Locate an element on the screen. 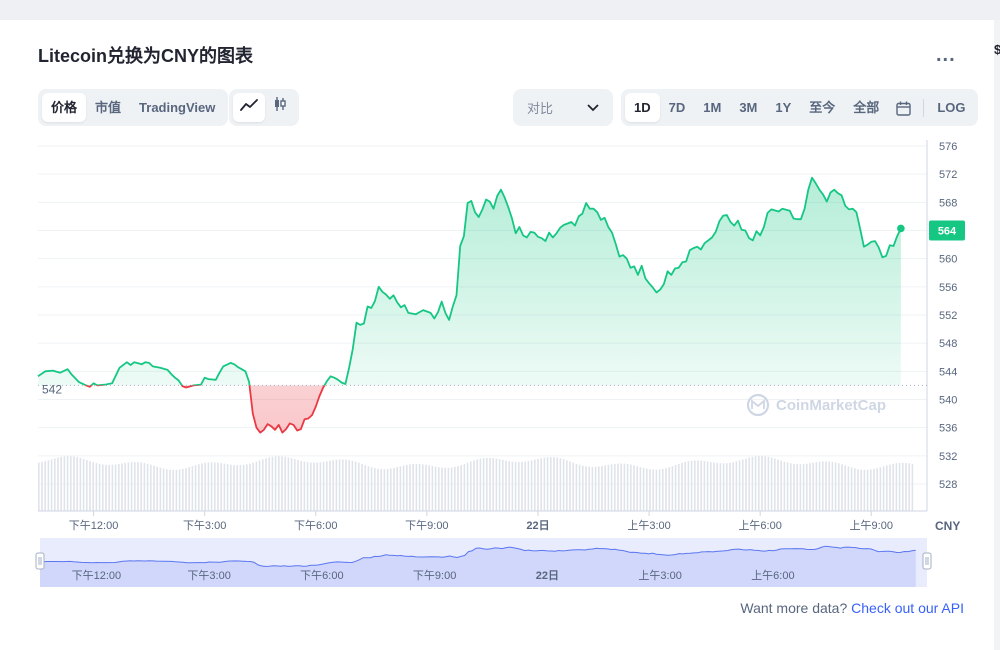 The width and height of the screenshot is (1000, 650). navigator-handle-left is located at coordinates (40, 561).